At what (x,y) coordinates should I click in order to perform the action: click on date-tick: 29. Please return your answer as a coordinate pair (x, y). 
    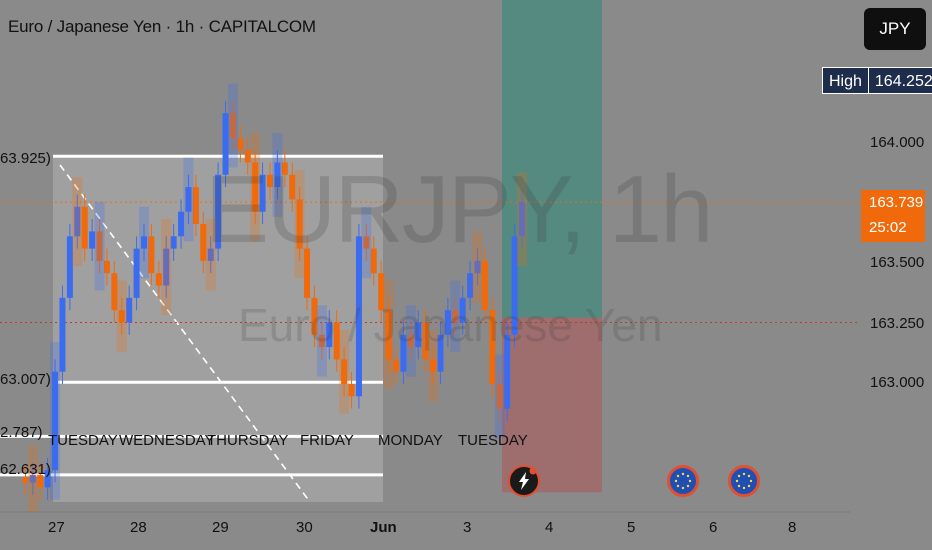
    Looking at the image, I should click on (220, 527).